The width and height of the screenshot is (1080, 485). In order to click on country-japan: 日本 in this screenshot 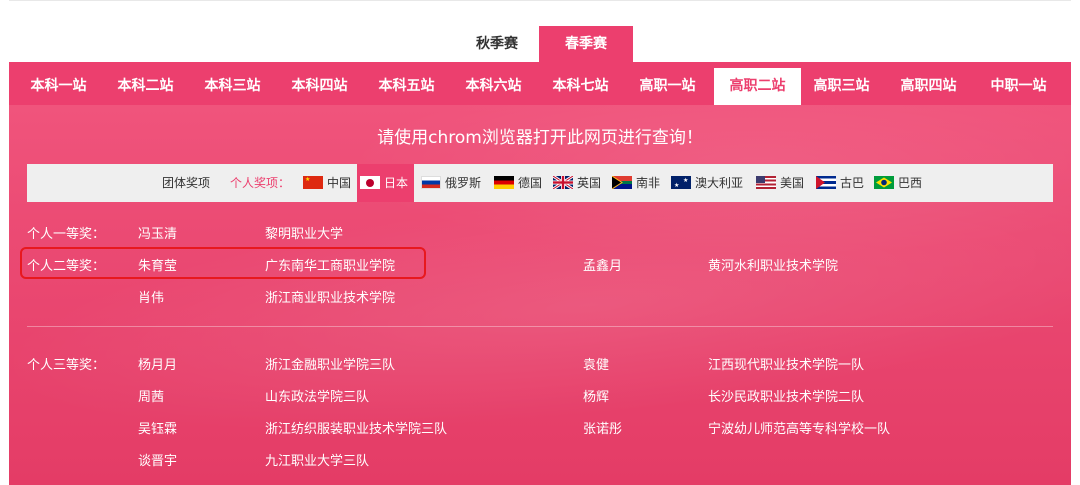, I will do `click(386, 183)`.